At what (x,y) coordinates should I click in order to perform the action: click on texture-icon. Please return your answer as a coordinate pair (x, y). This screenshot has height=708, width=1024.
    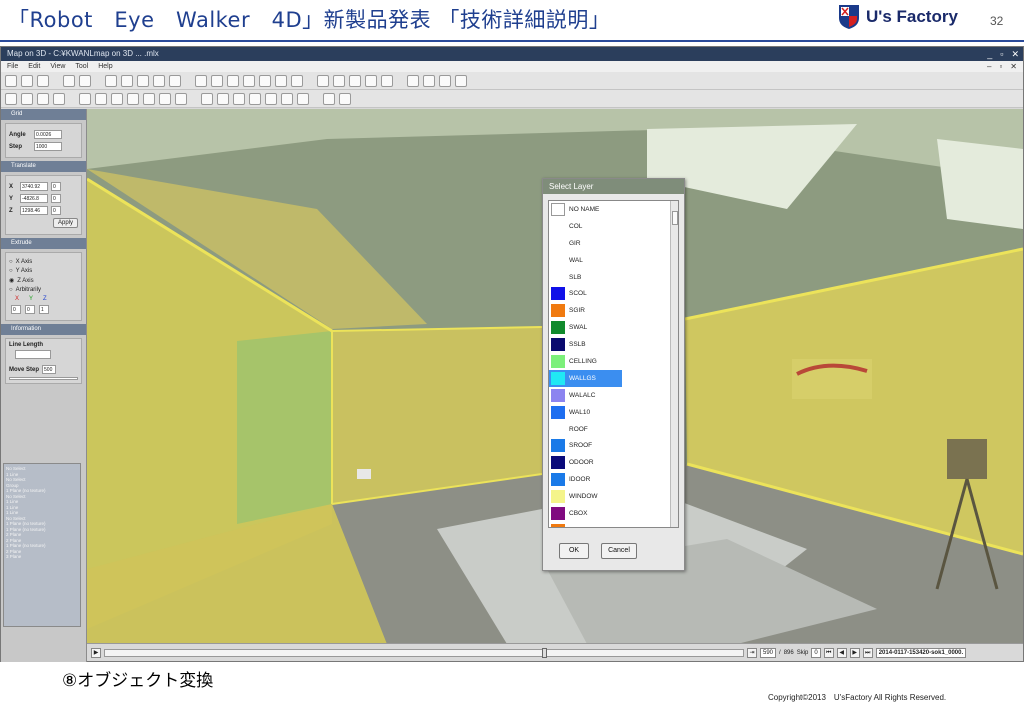
    Looking at the image, I should click on (339, 80).